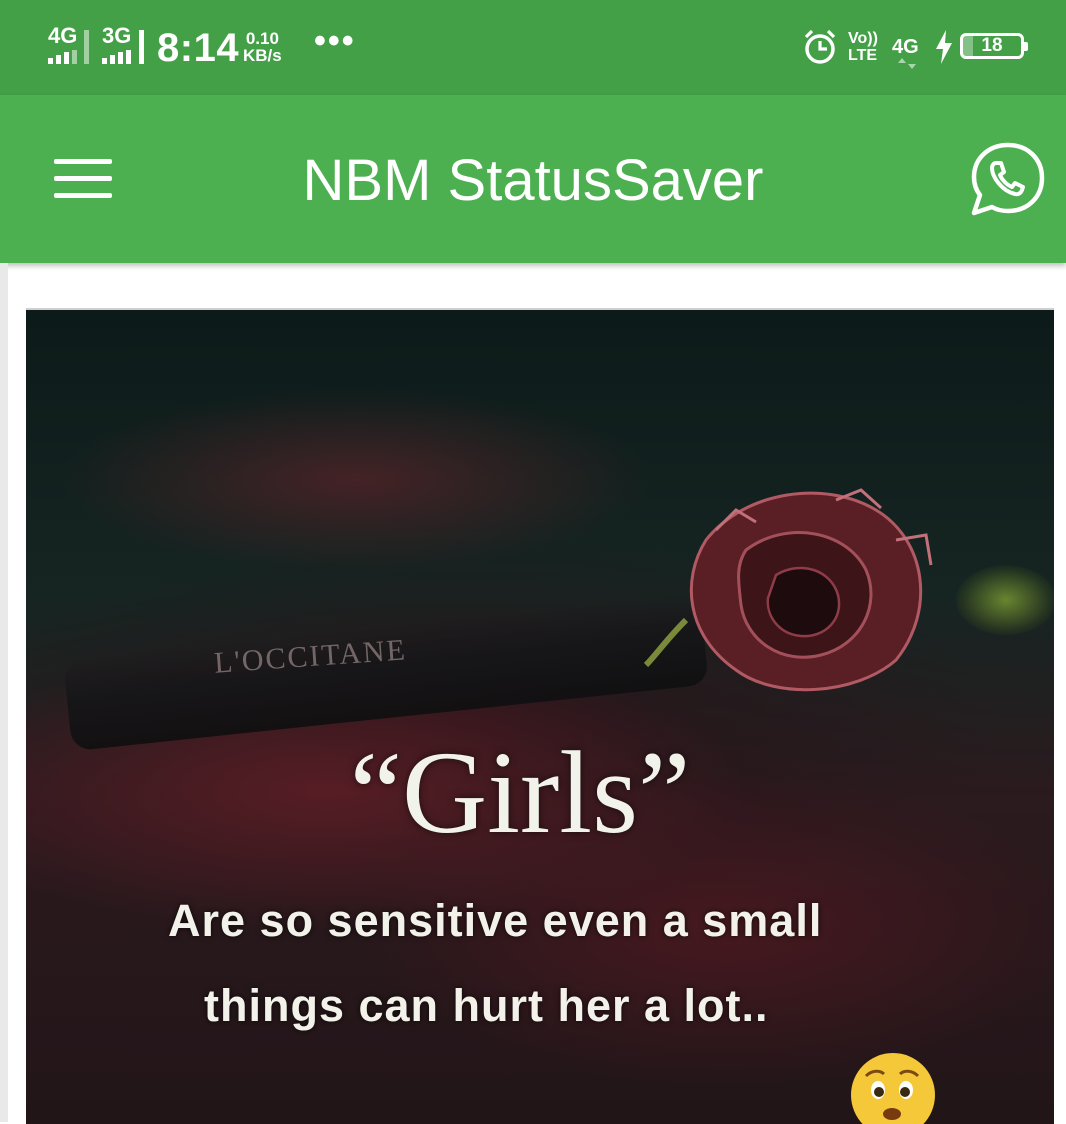  What do you see at coordinates (262, 55) in the screenshot?
I see `speed-unit: KB/s` at bounding box center [262, 55].